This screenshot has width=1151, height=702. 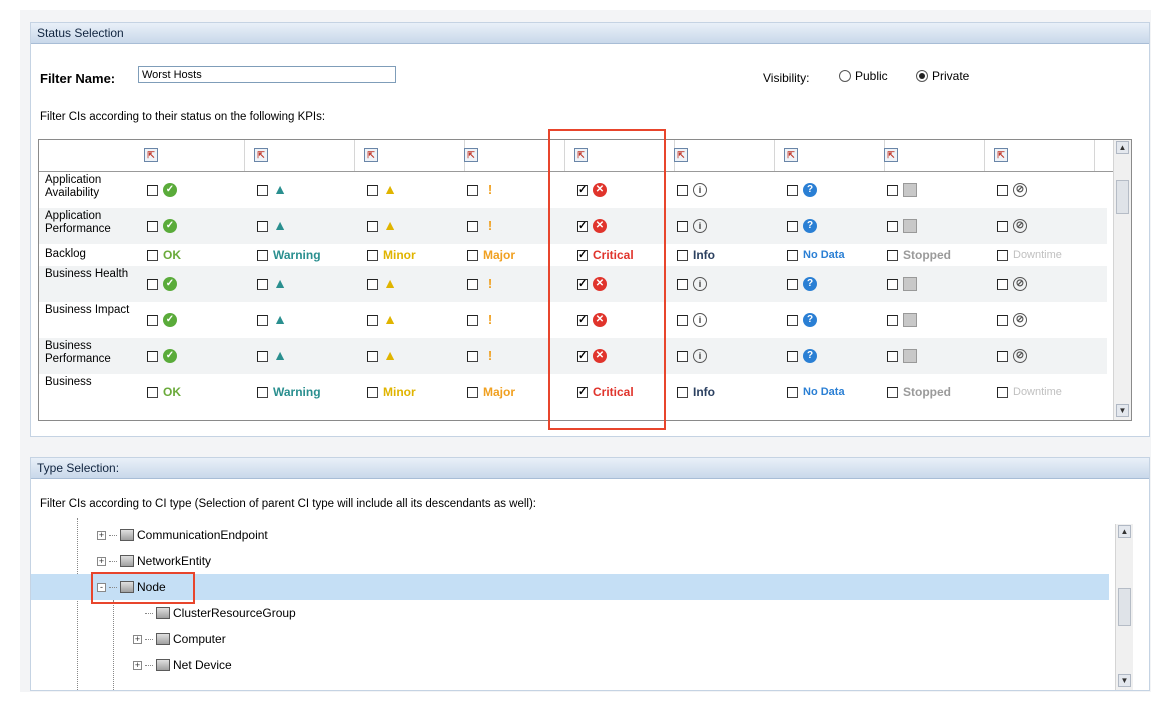 I want to click on visibility-private-radio: Private, so click(x=942, y=76).